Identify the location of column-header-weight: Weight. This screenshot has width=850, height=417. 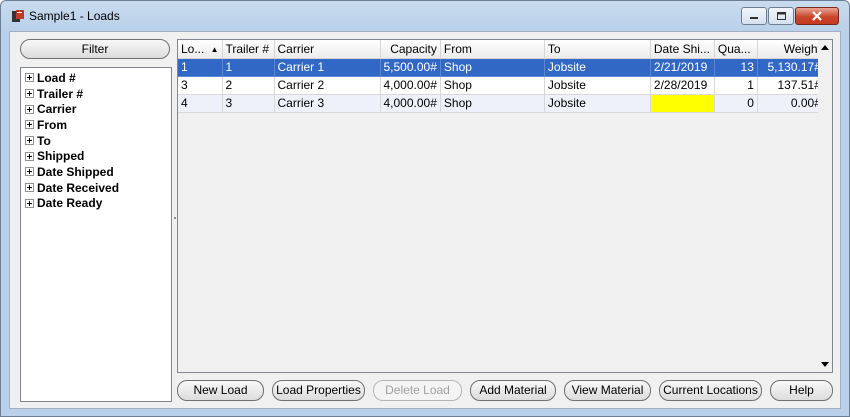
(791, 49).